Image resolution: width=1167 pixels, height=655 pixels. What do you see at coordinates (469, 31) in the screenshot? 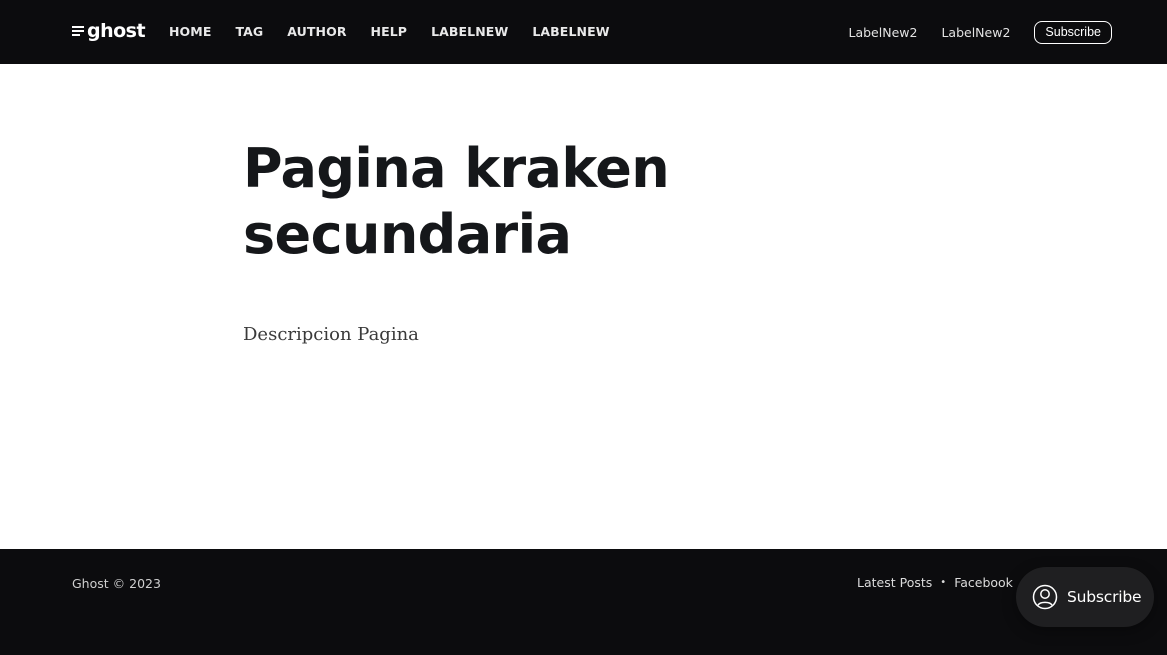
I see `nav-item-labelnew-1: LABELNEW` at bounding box center [469, 31].